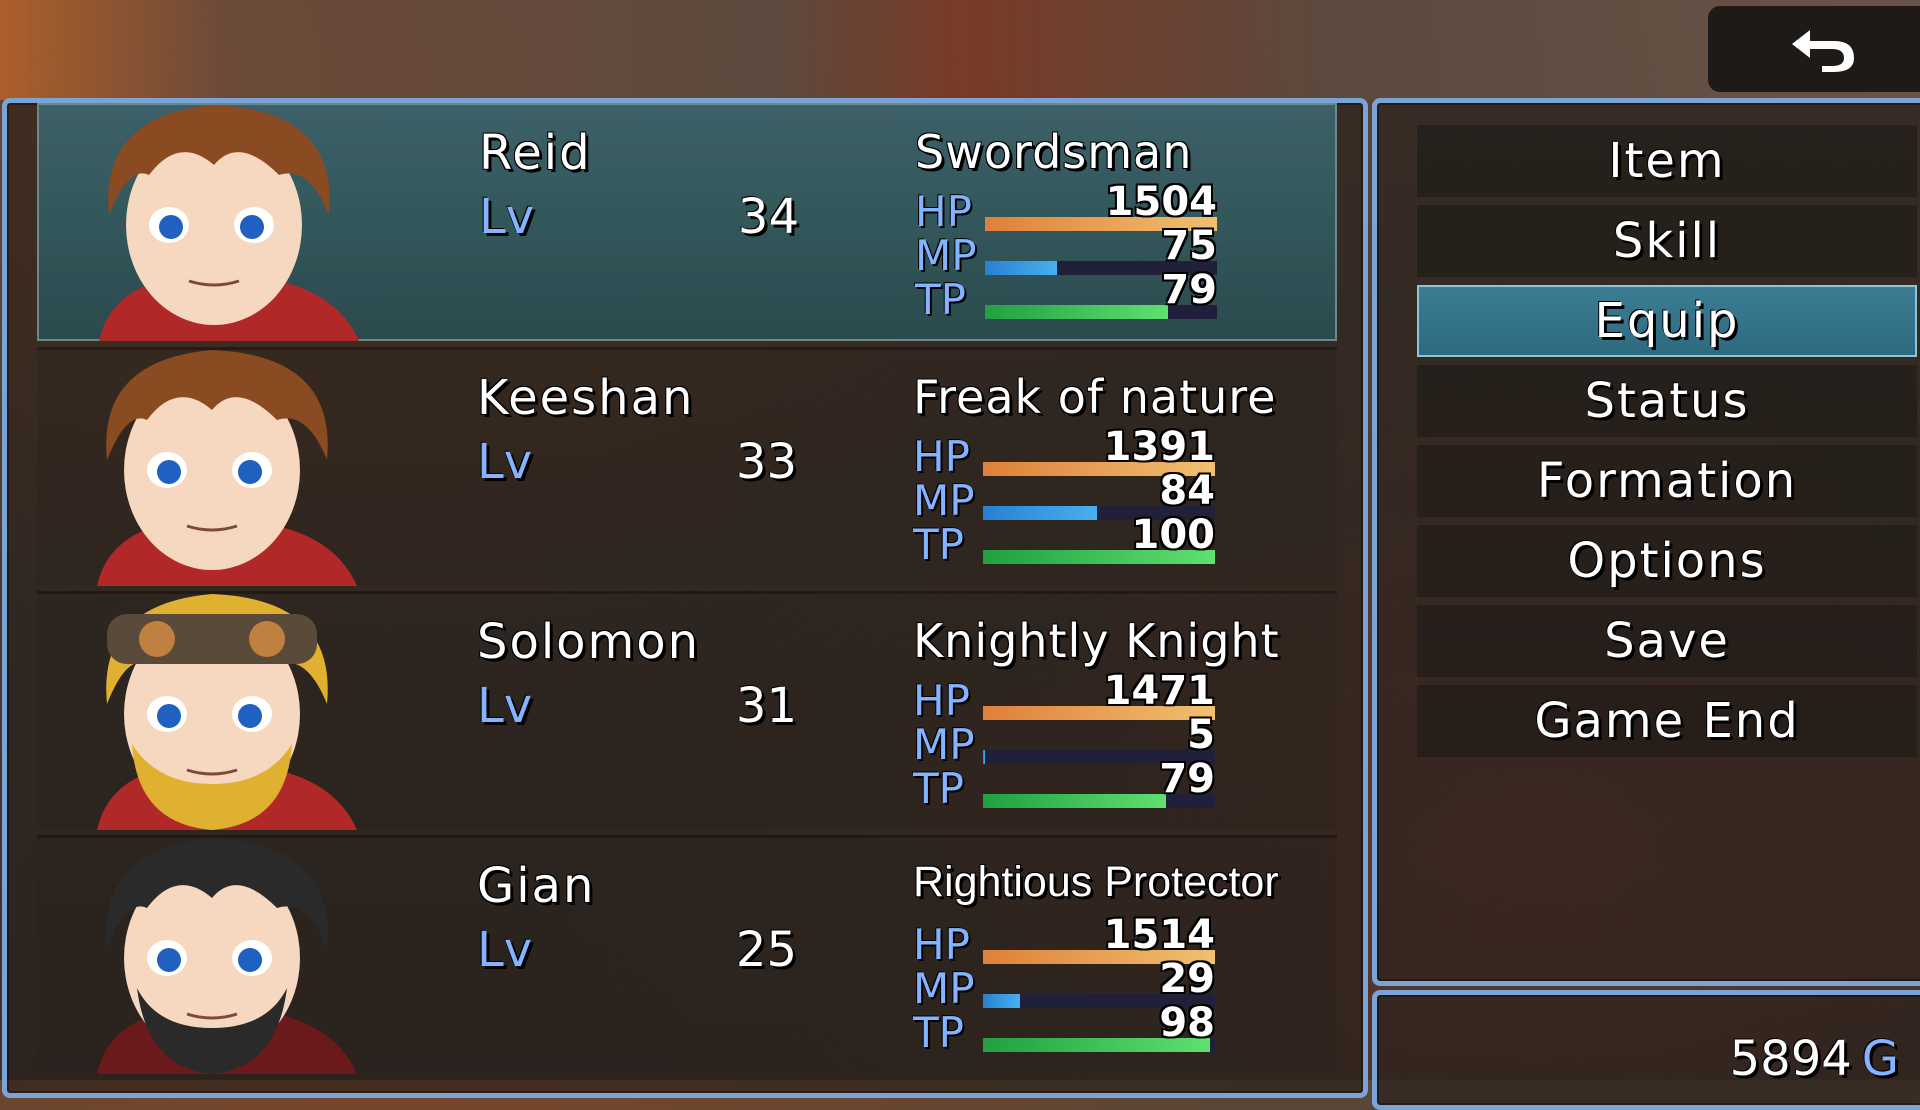 The width and height of the screenshot is (1920, 1110). What do you see at coordinates (1095, 397) in the screenshot?
I see `actor-class: Freak of nature` at bounding box center [1095, 397].